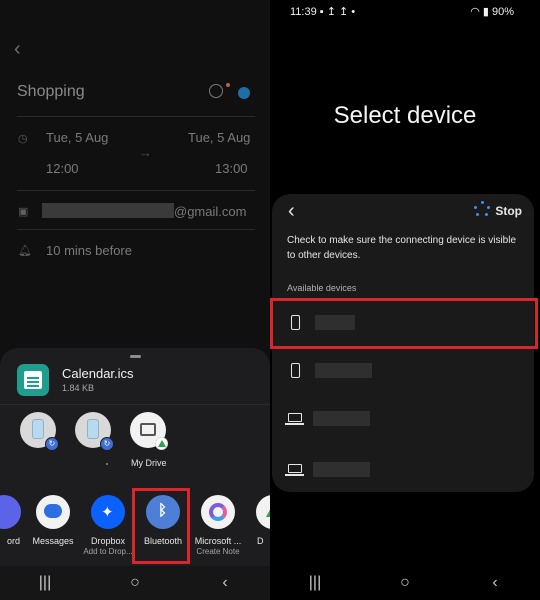 Image resolution: width=540 pixels, height=600 pixels. Describe the element at coordinates (508, 211) in the screenshot. I see `stop-button: Stop` at that location.